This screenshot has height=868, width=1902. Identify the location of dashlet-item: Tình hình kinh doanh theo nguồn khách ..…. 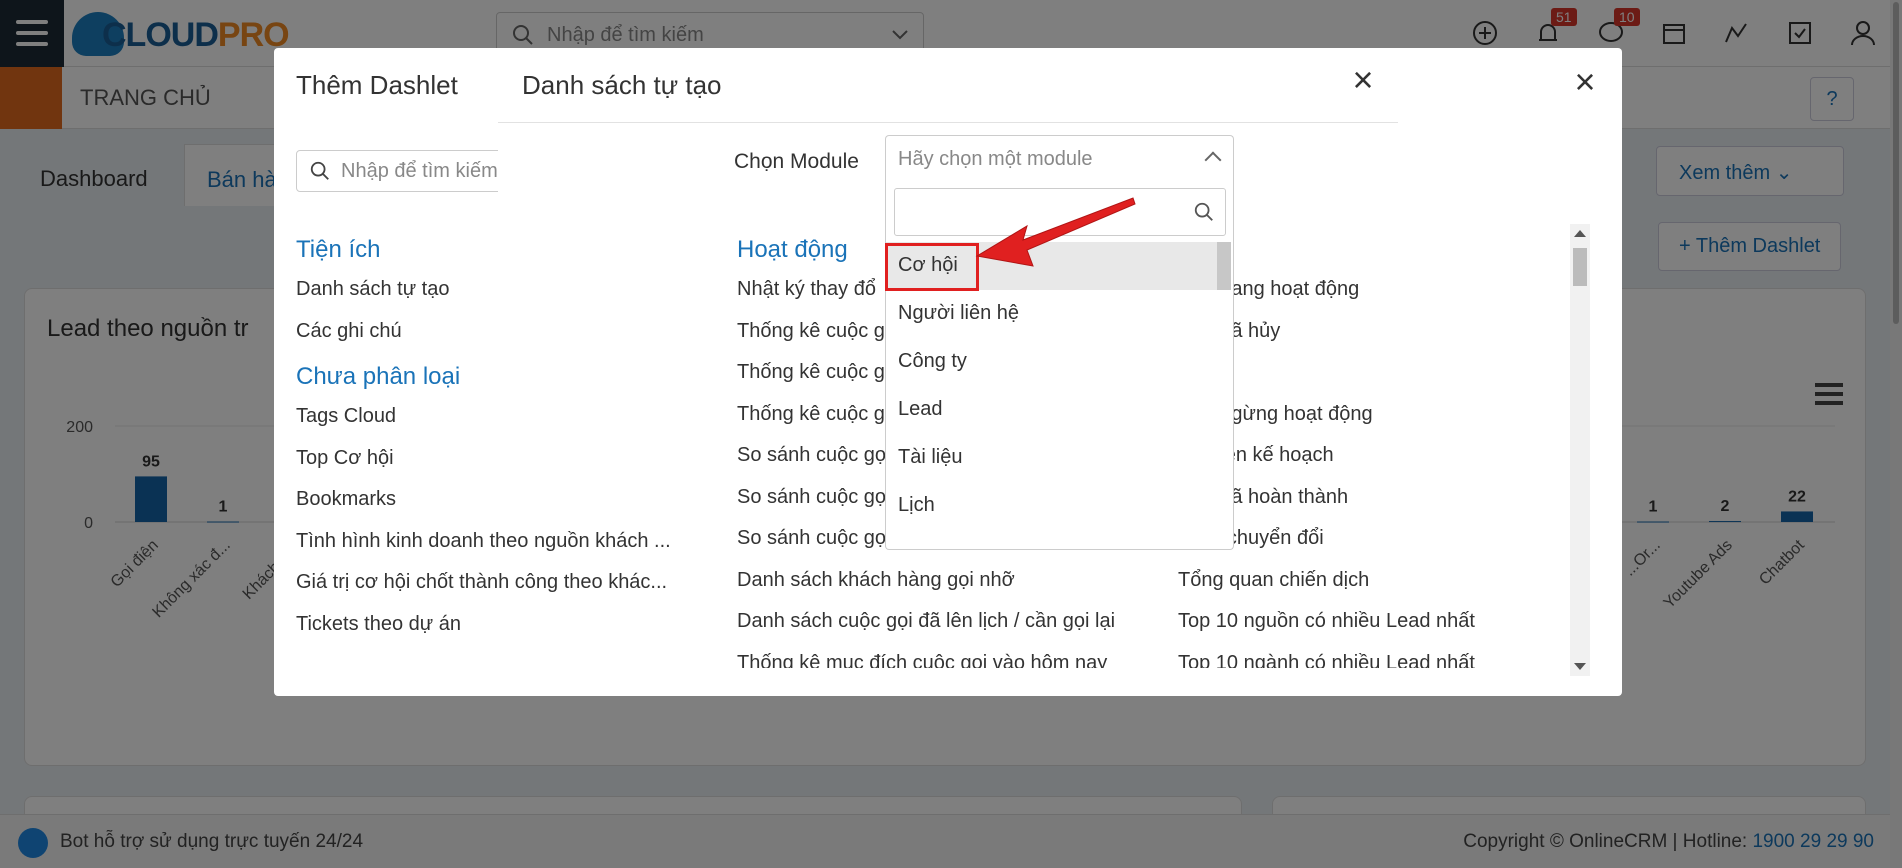
(506, 549).